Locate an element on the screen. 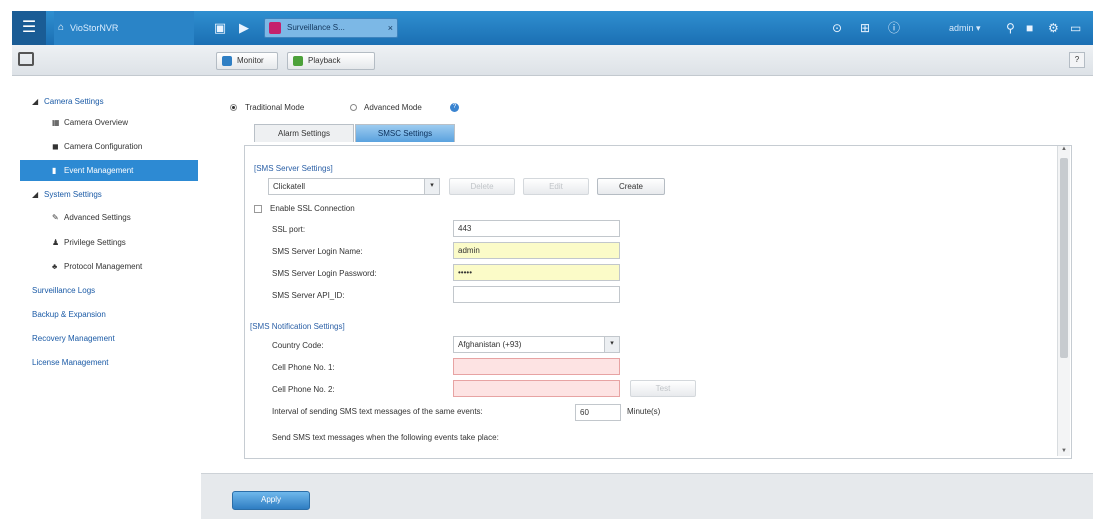 The image size is (1101, 523). sidebar-item-camera-overview: ▦ Camera Overview is located at coordinates (90, 122).